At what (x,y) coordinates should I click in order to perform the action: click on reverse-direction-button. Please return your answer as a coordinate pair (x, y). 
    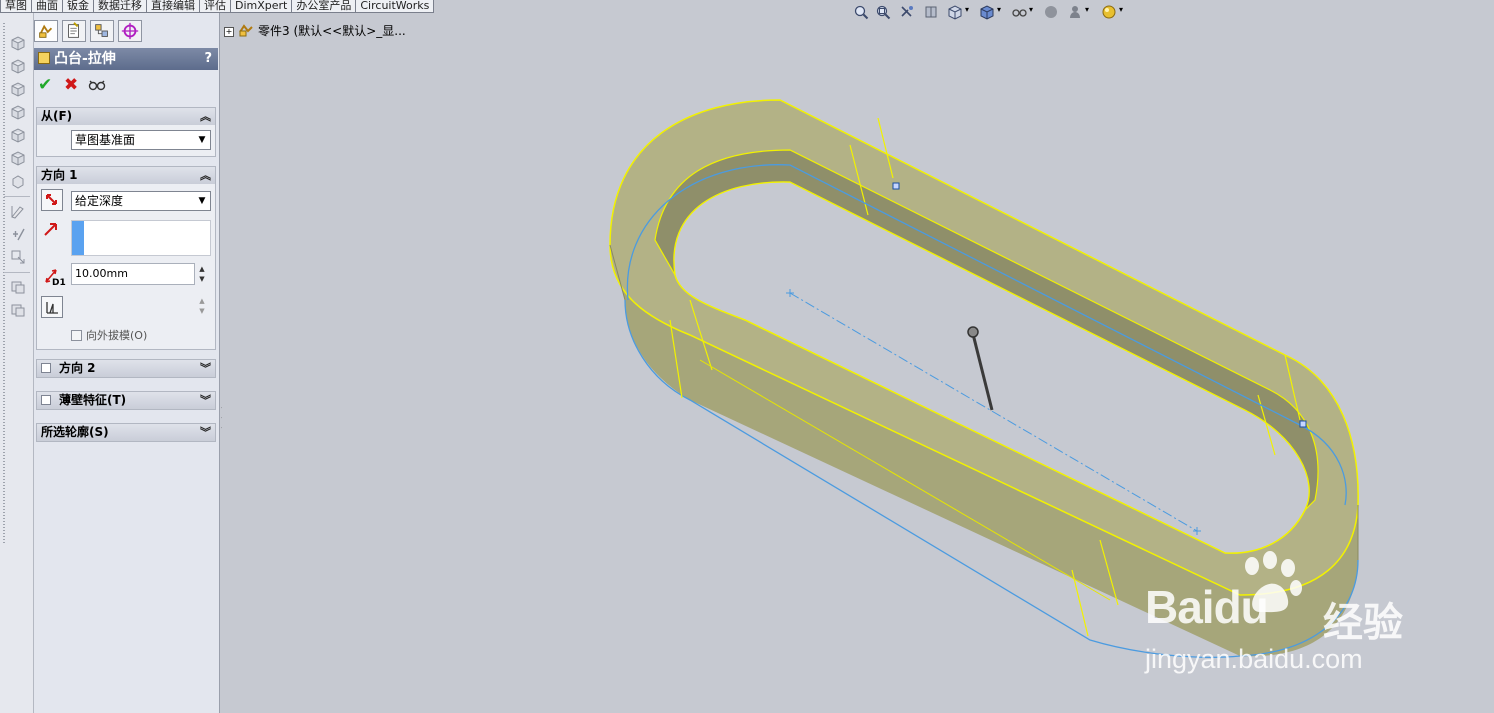
    Looking at the image, I should click on (52, 200).